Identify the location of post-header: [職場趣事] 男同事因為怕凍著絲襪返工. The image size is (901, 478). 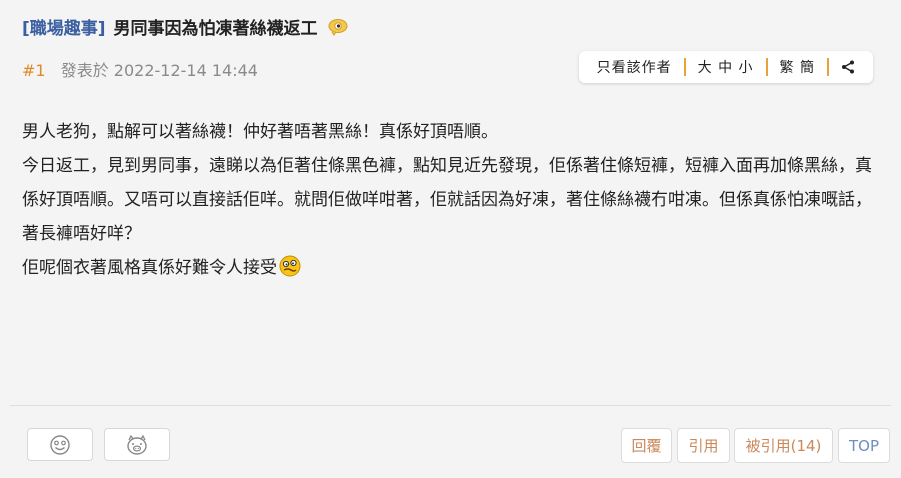
(185, 26).